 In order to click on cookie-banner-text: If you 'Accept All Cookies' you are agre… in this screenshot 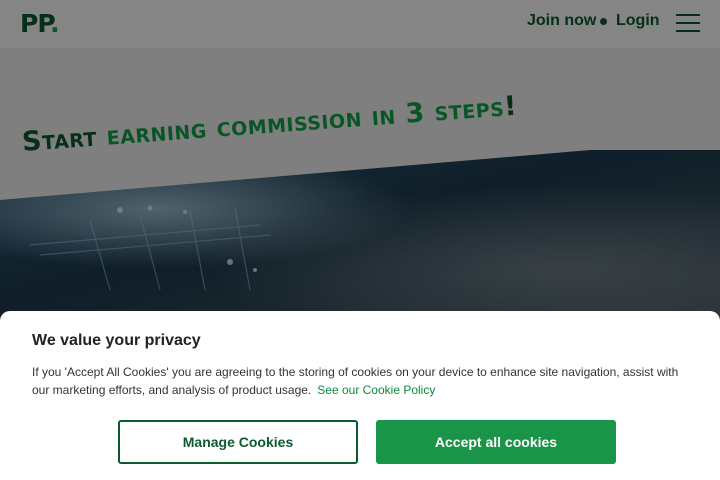, I will do `click(364, 381)`.